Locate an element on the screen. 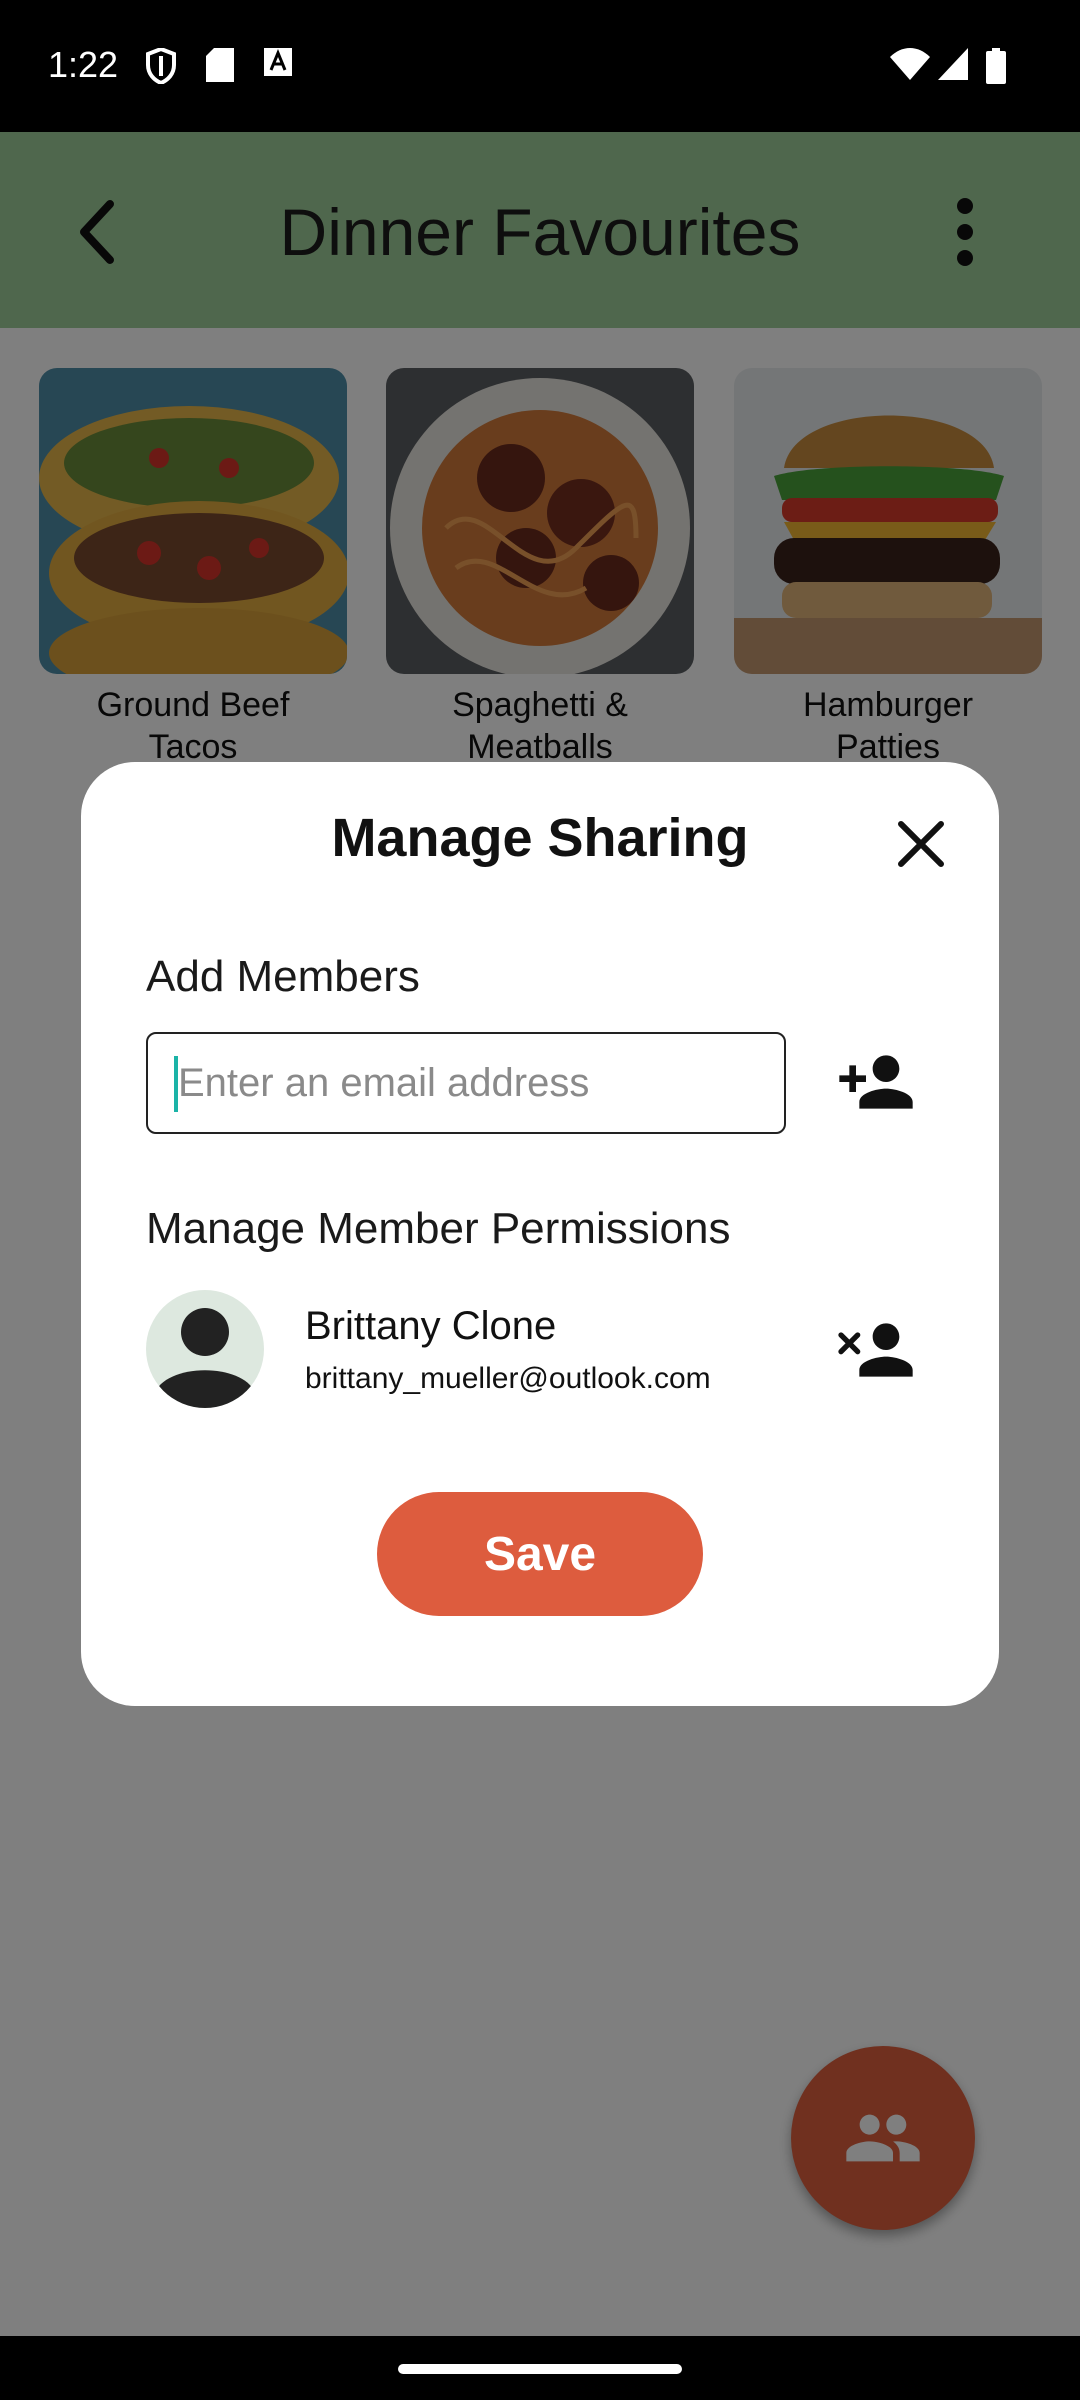  home-handle is located at coordinates (540, 2369).